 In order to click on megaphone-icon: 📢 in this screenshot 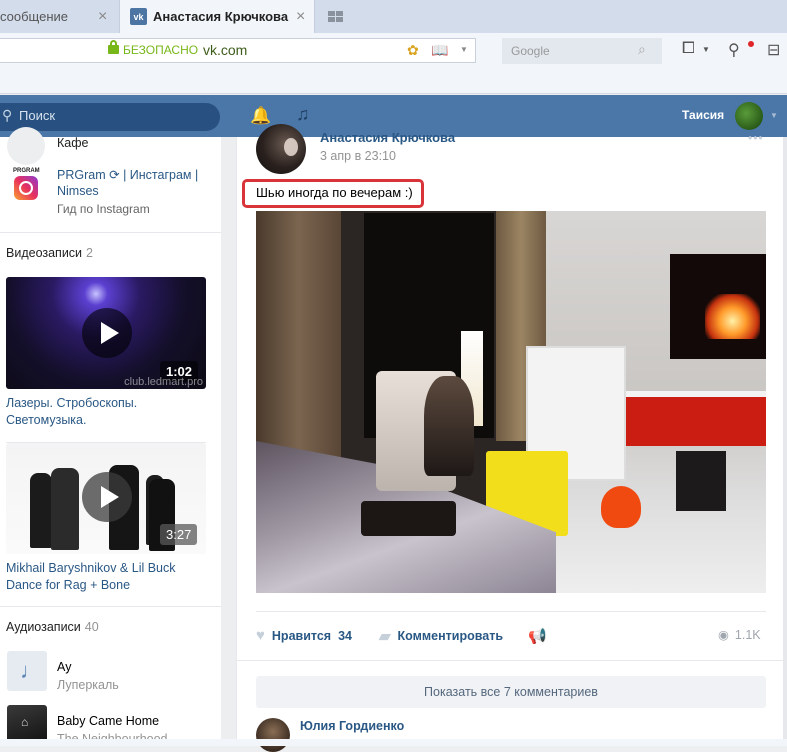, I will do `click(537, 636)`.